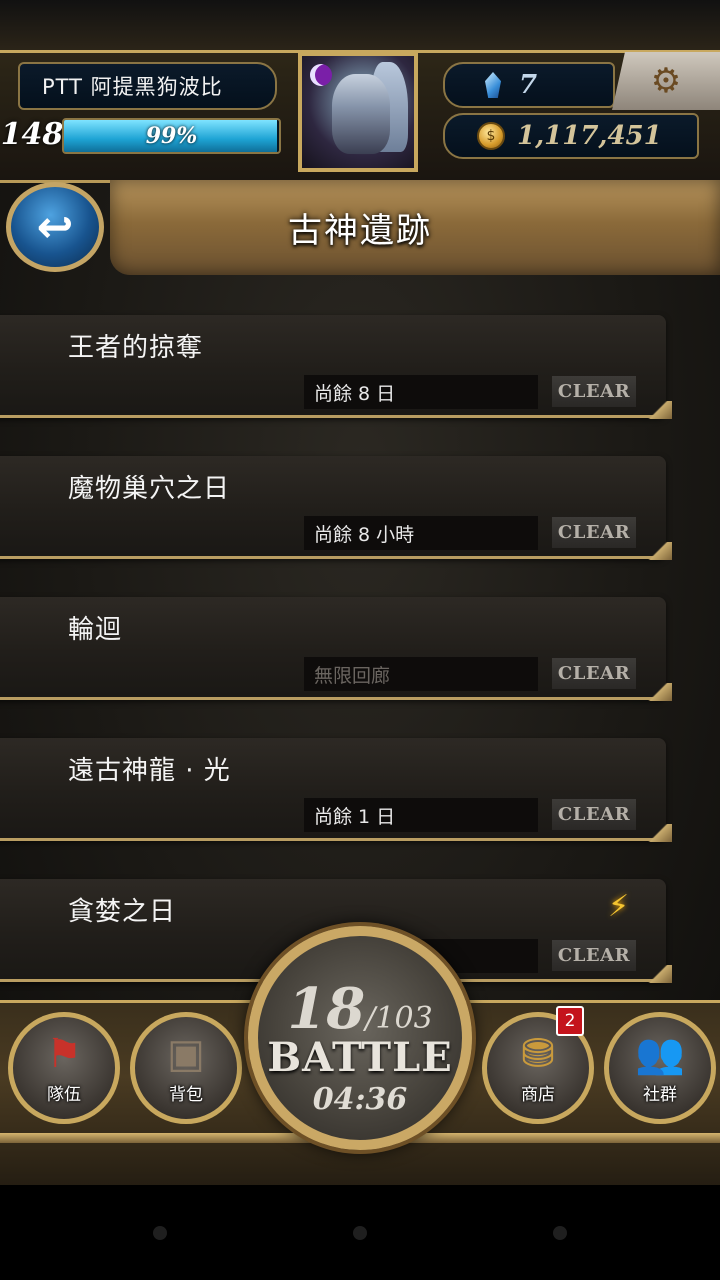 The width and height of the screenshot is (720, 1280). What do you see at coordinates (64, 1053) in the screenshot?
I see `flag-icon: ⚑` at bounding box center [64, 1053].